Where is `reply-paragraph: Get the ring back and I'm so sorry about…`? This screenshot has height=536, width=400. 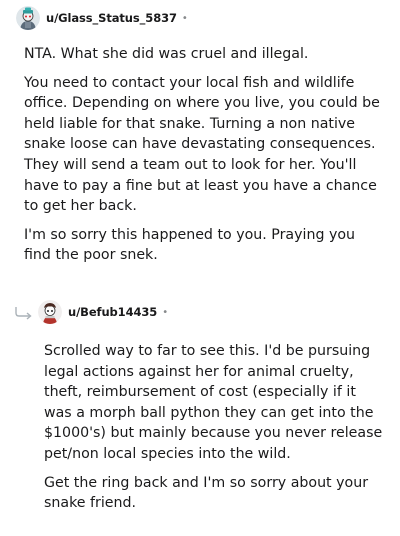
reply-paragraph: Get the ring back and I'm so sorry about… is located at coordinates (206, 493).